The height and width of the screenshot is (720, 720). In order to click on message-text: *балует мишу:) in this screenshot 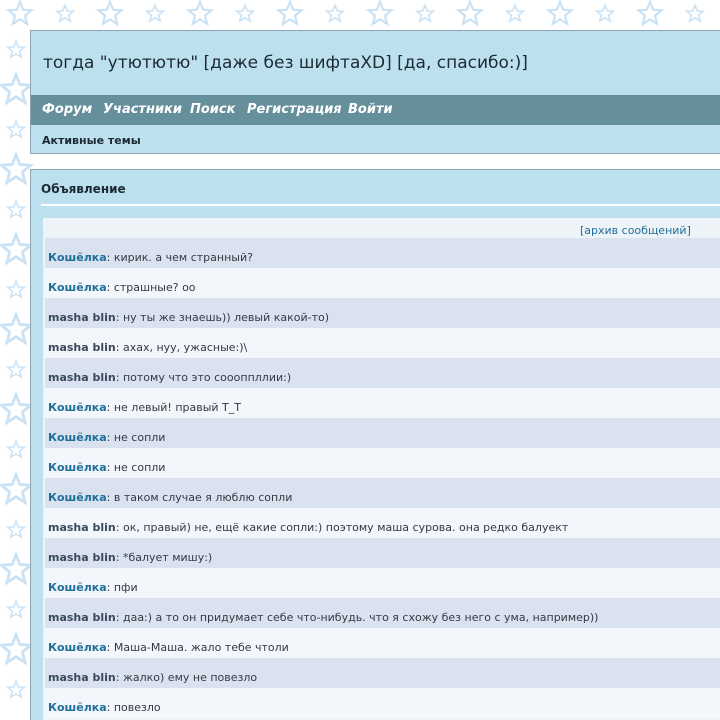, I will do `click(167, 557)`.